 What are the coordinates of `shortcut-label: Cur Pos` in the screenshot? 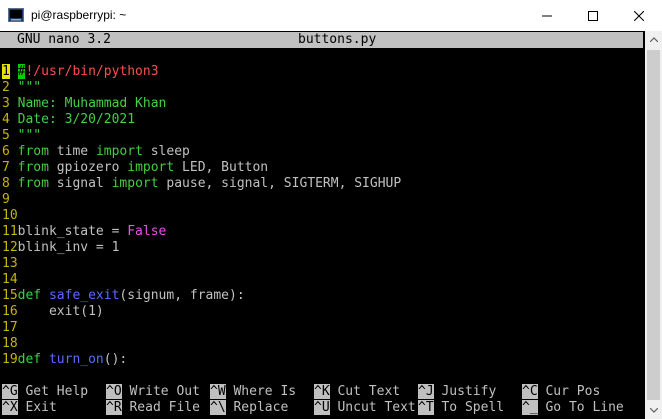 It's located at (569, 391).